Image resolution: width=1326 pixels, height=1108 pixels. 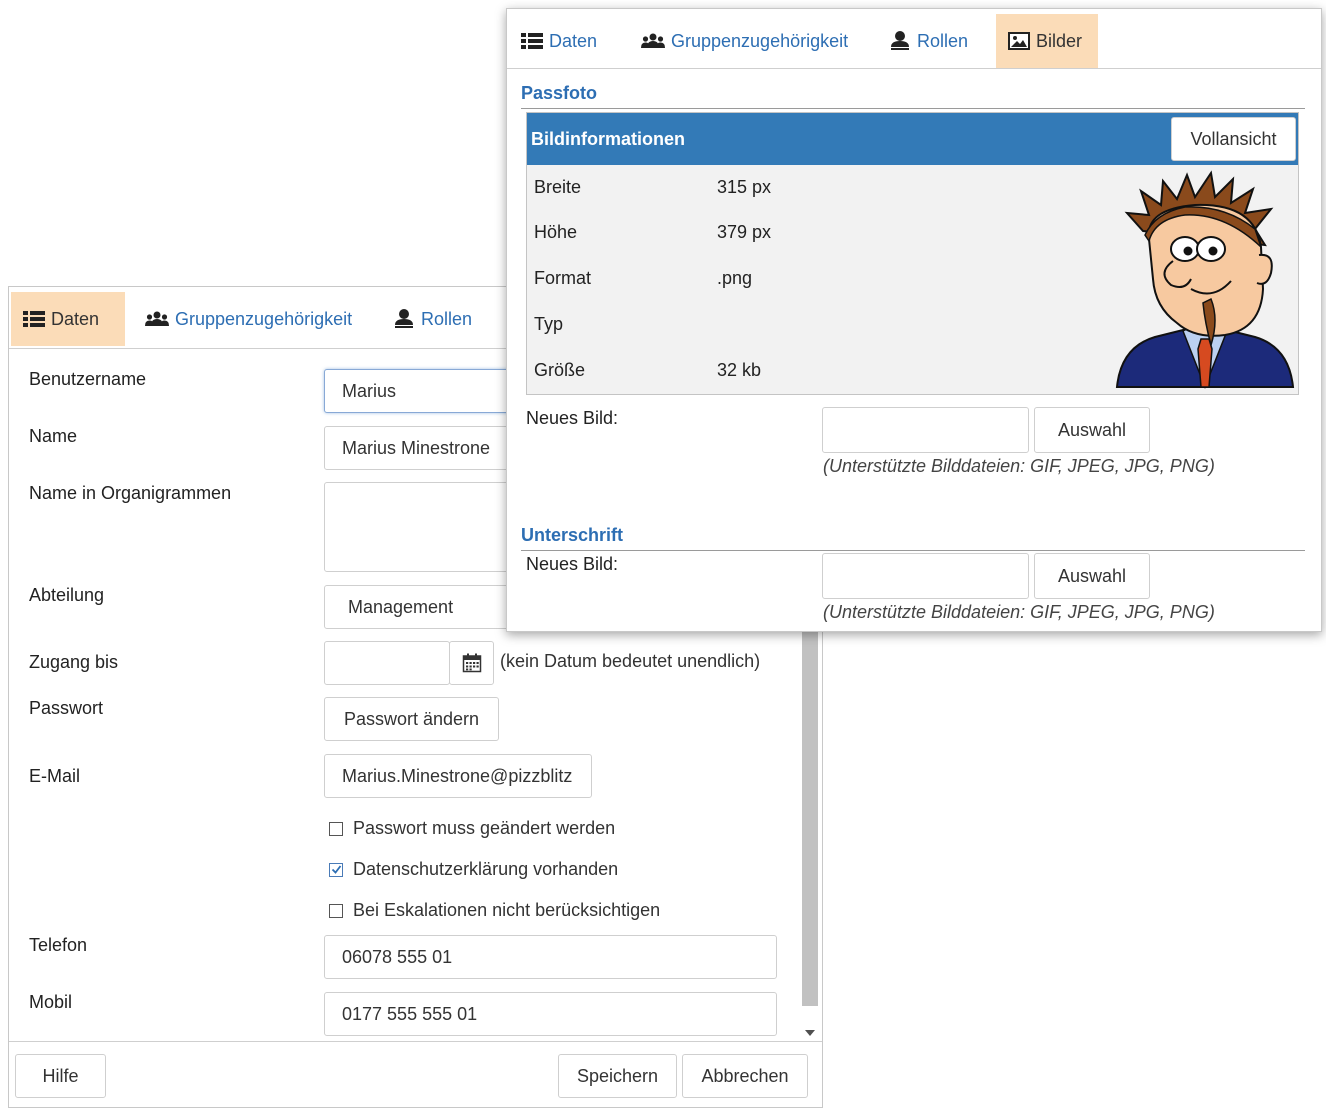 I want to click on mobile-input: 0177 555 555 01, so click(x=550, y=1014).